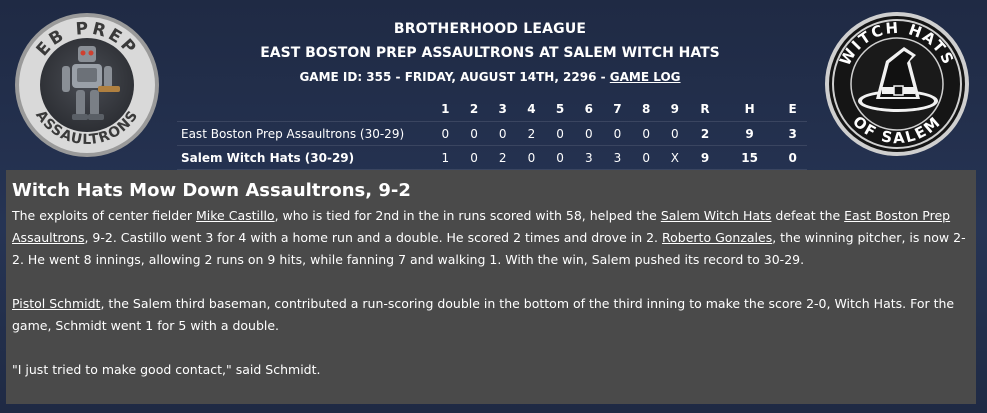 This screenshot has width=987, height=413. What do you see at coordinates (716, 215) in the screenshot?
I see `team-link-salem-witch-hats: Salem Witch Hats` at bounding box center [716, 215].